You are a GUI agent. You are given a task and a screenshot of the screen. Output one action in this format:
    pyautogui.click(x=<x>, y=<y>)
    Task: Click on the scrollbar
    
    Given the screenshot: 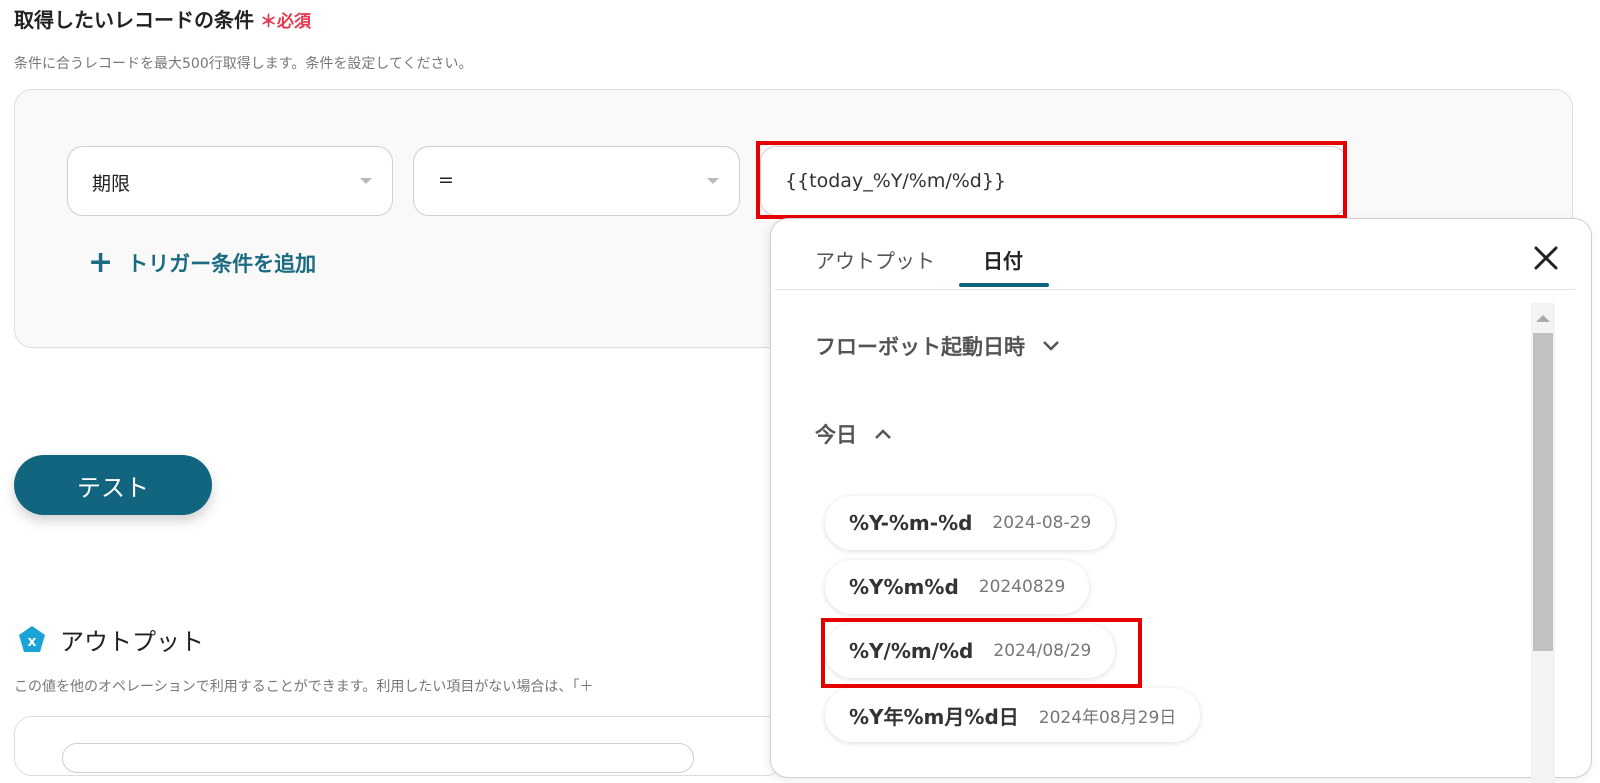 What is the action you would take?
    pyautogui.click(x=1543, y=543)
    